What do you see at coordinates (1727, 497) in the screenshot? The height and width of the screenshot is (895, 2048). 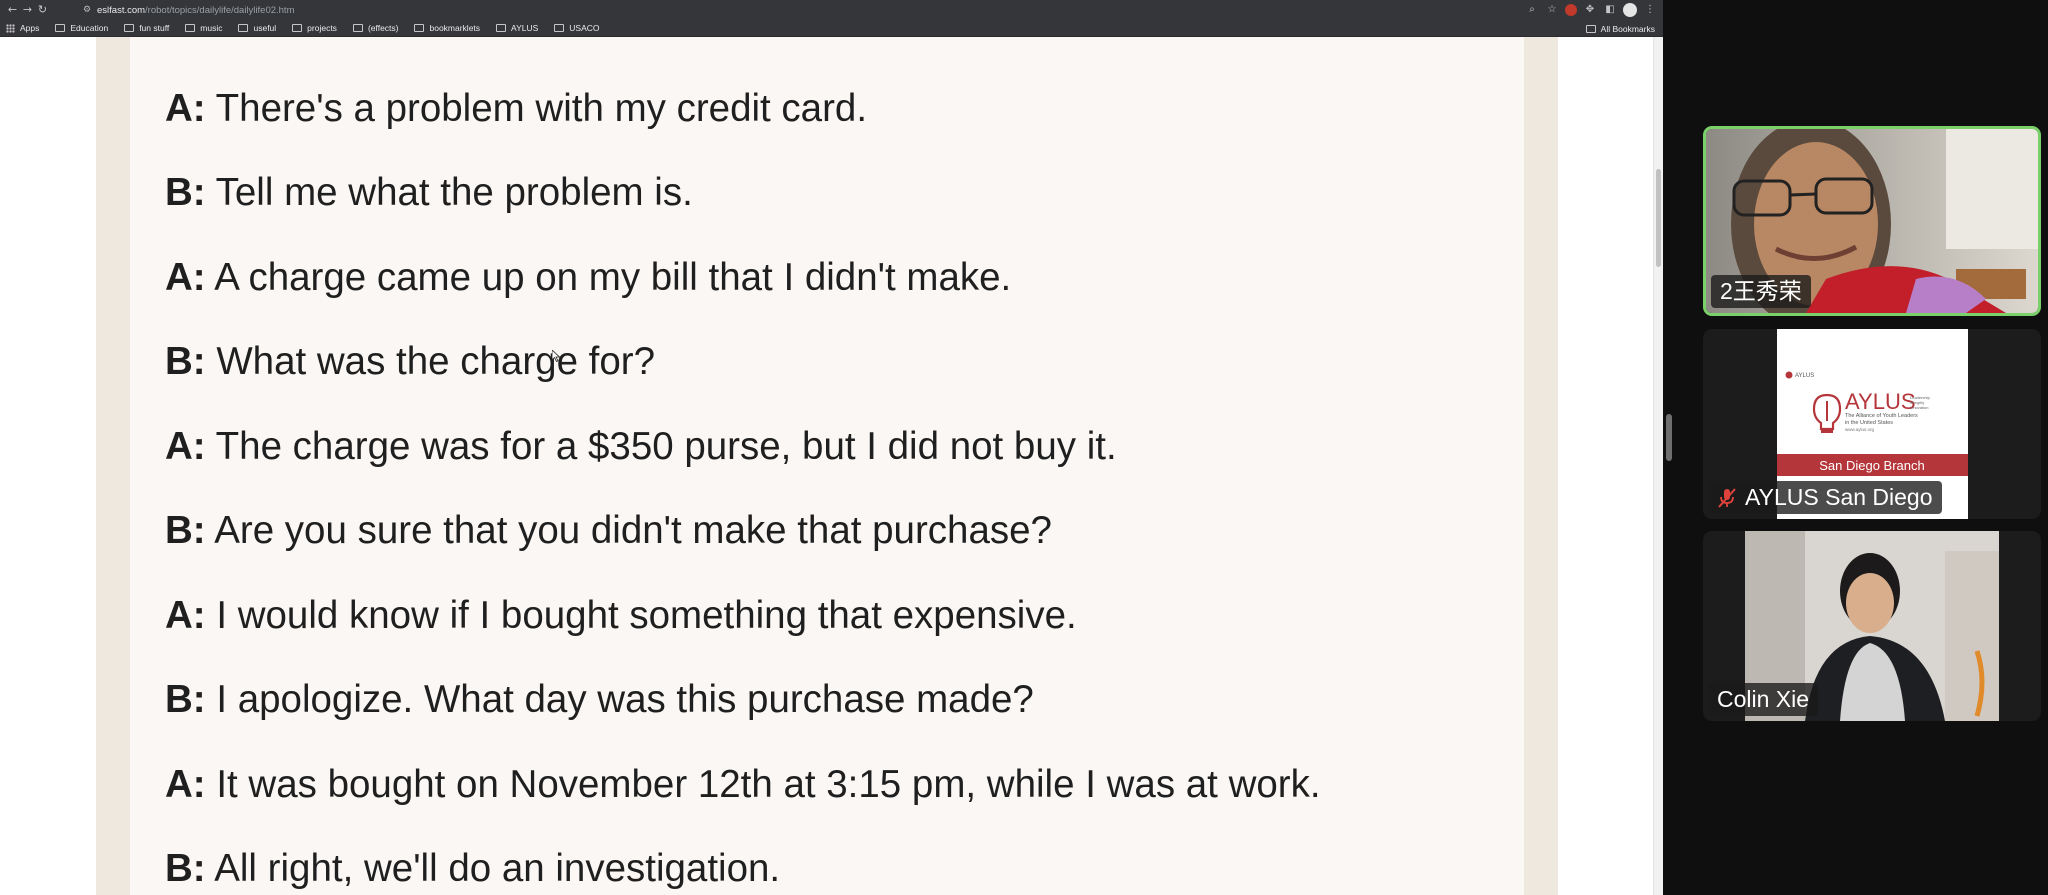 I see `mic-muted-icon` at bounding box center [1727, 497].